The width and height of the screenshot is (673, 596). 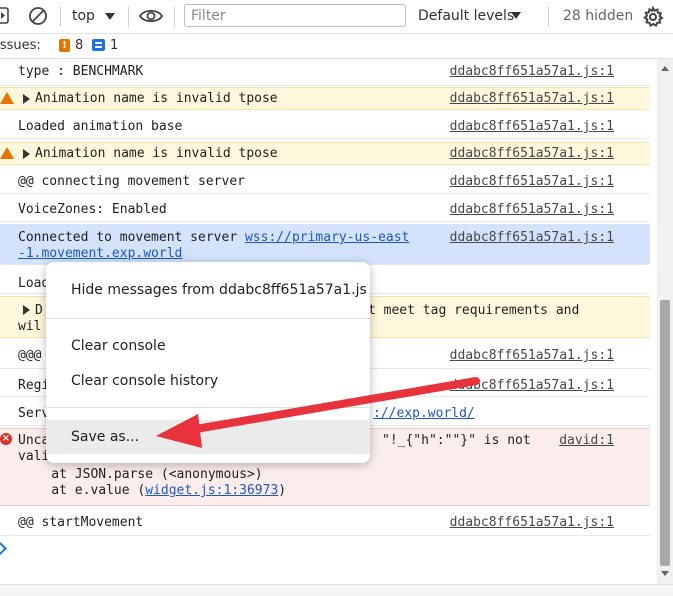 What do you see at coordinates (424, 414) in the screenshot?
I see `server-url-link: ://exp.world/` at bounding box center [424, 414].